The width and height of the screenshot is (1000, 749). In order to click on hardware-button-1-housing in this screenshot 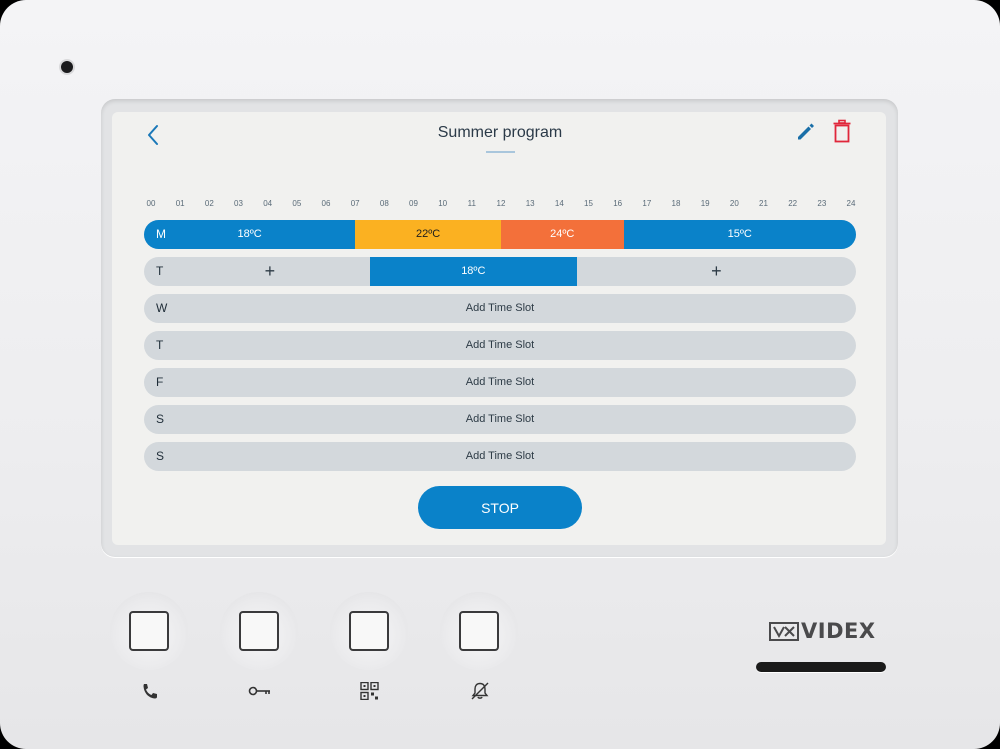, I will do `click(149, 631)`.